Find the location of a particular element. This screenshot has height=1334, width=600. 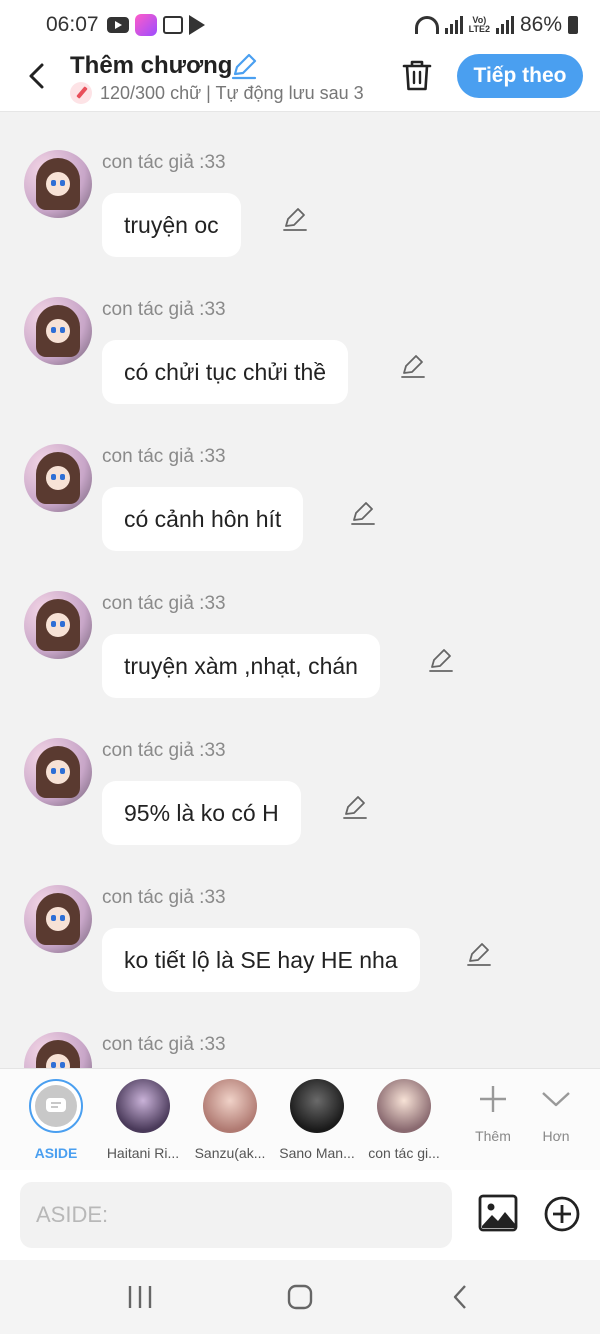

plus-icon is located at coordinates (493, 1099).